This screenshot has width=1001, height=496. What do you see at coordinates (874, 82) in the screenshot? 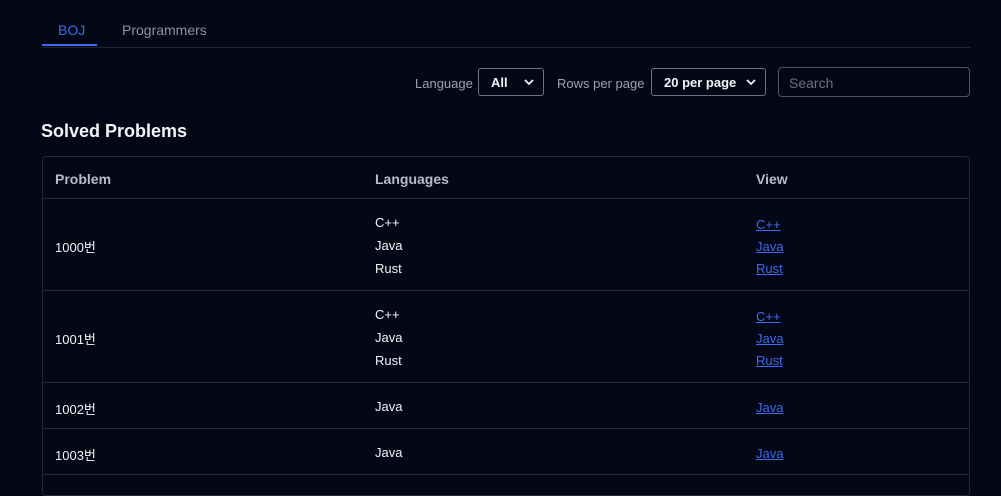
I see `search-input: Search` at bounding box center [874, 82].